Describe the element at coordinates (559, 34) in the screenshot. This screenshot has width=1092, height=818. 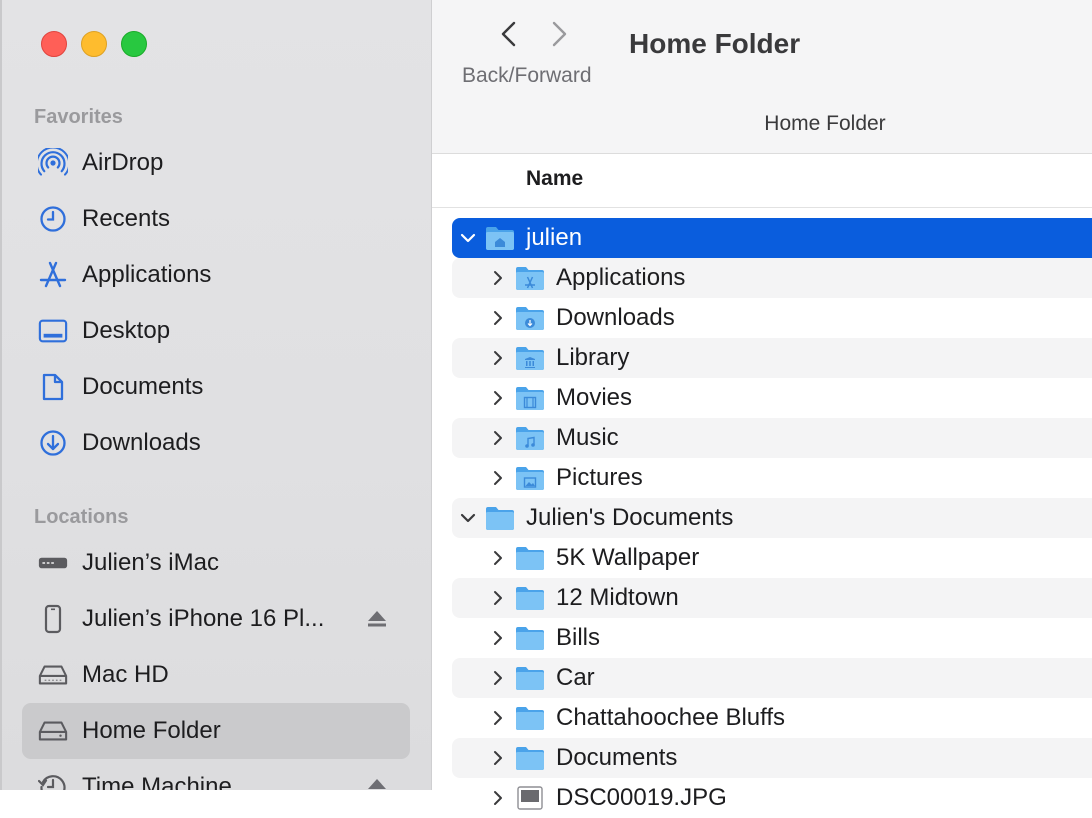
I see `forward-button` at that location.